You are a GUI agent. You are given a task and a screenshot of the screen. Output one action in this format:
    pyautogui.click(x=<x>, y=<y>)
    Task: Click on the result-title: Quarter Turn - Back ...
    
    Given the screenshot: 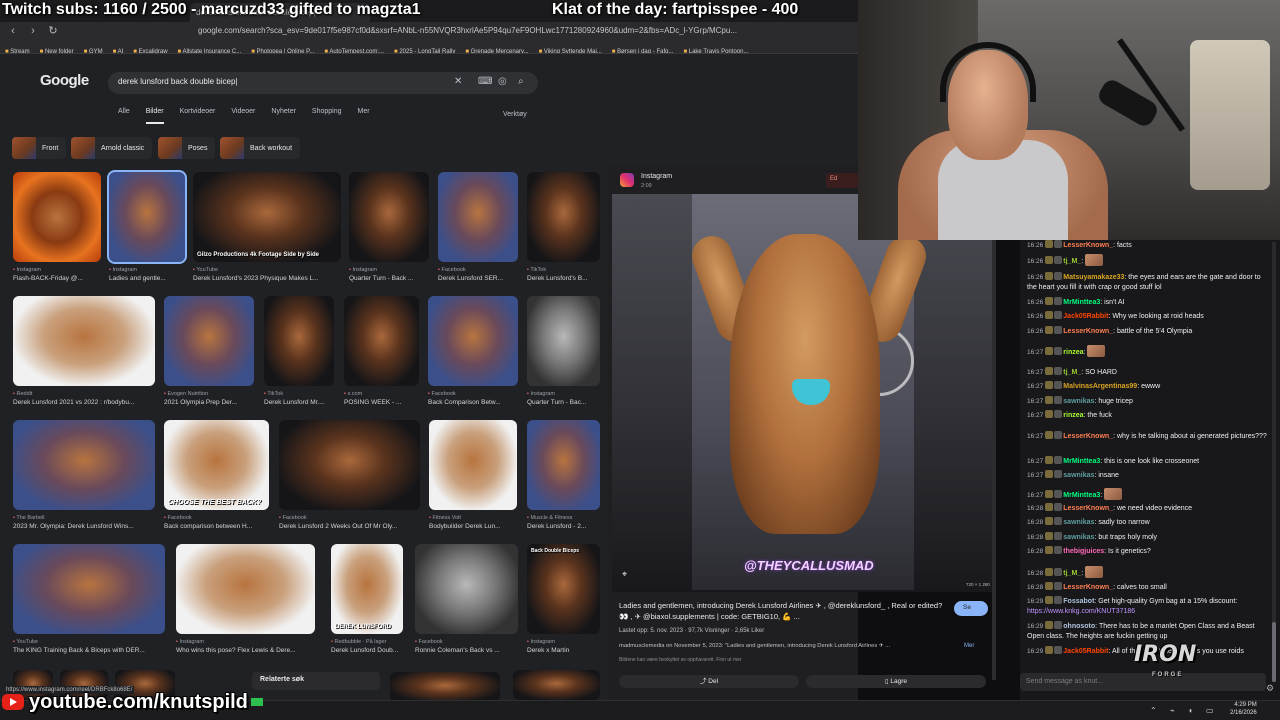 What is the action you would take?
    pyautogui.click(x=389, y=278)
    